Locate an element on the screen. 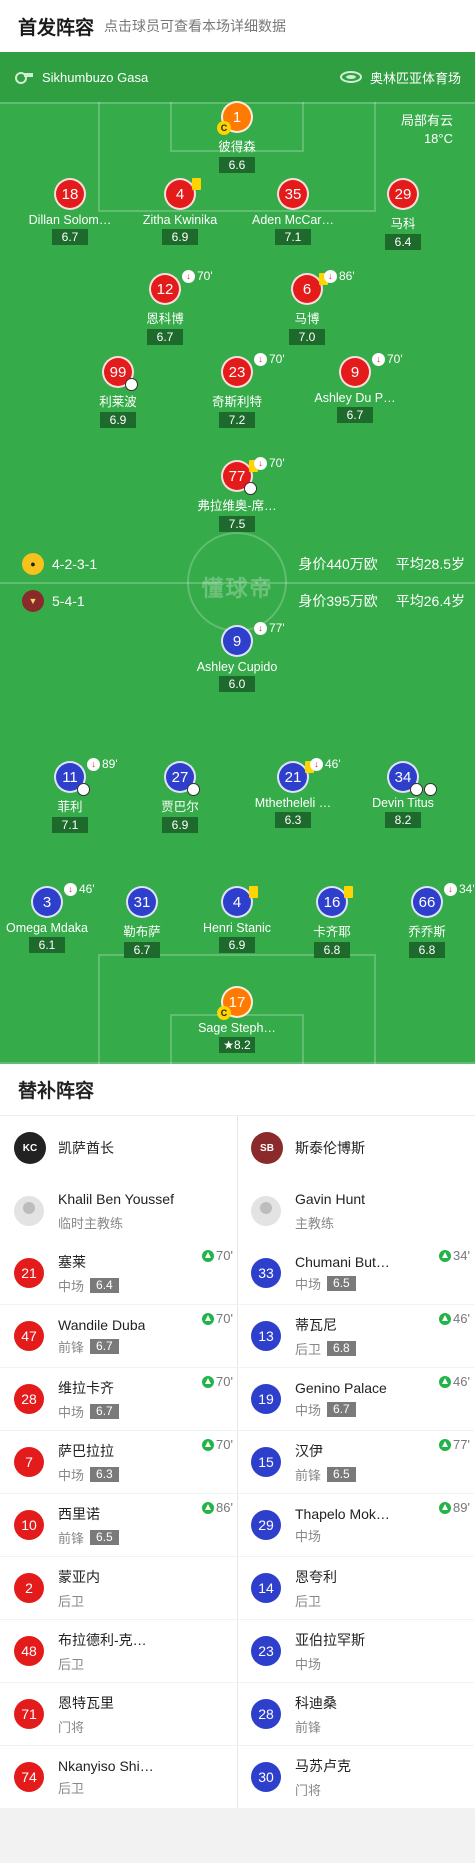  away-coach: Gavin Hunt 主教练 is located at coordinates (355, 1211).